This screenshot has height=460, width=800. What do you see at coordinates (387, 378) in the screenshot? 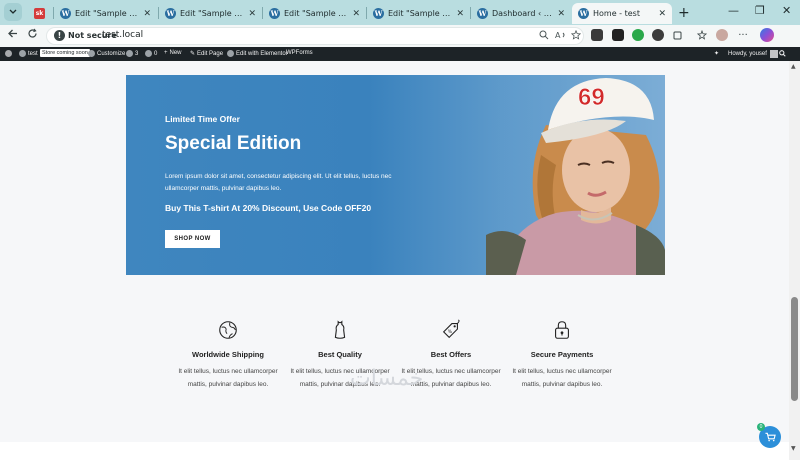
I see `watermark: خمسات` at bounding box center [387, 378].